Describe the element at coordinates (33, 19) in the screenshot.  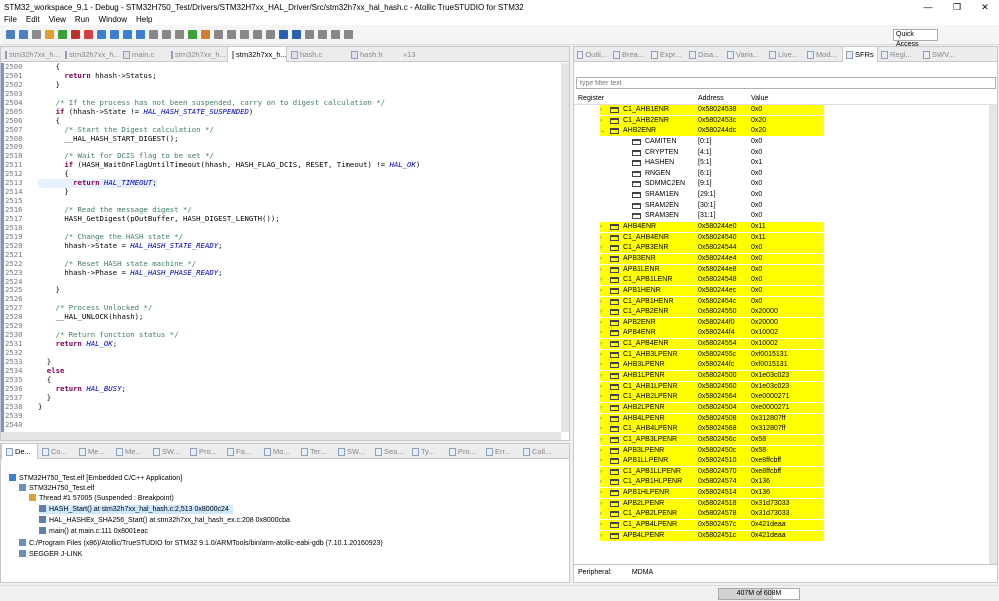
I see `menu-edit: Edit` at that location.